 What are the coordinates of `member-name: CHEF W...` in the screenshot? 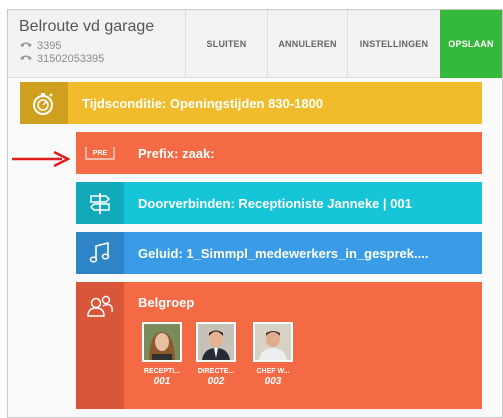 It's located at (273, 371).